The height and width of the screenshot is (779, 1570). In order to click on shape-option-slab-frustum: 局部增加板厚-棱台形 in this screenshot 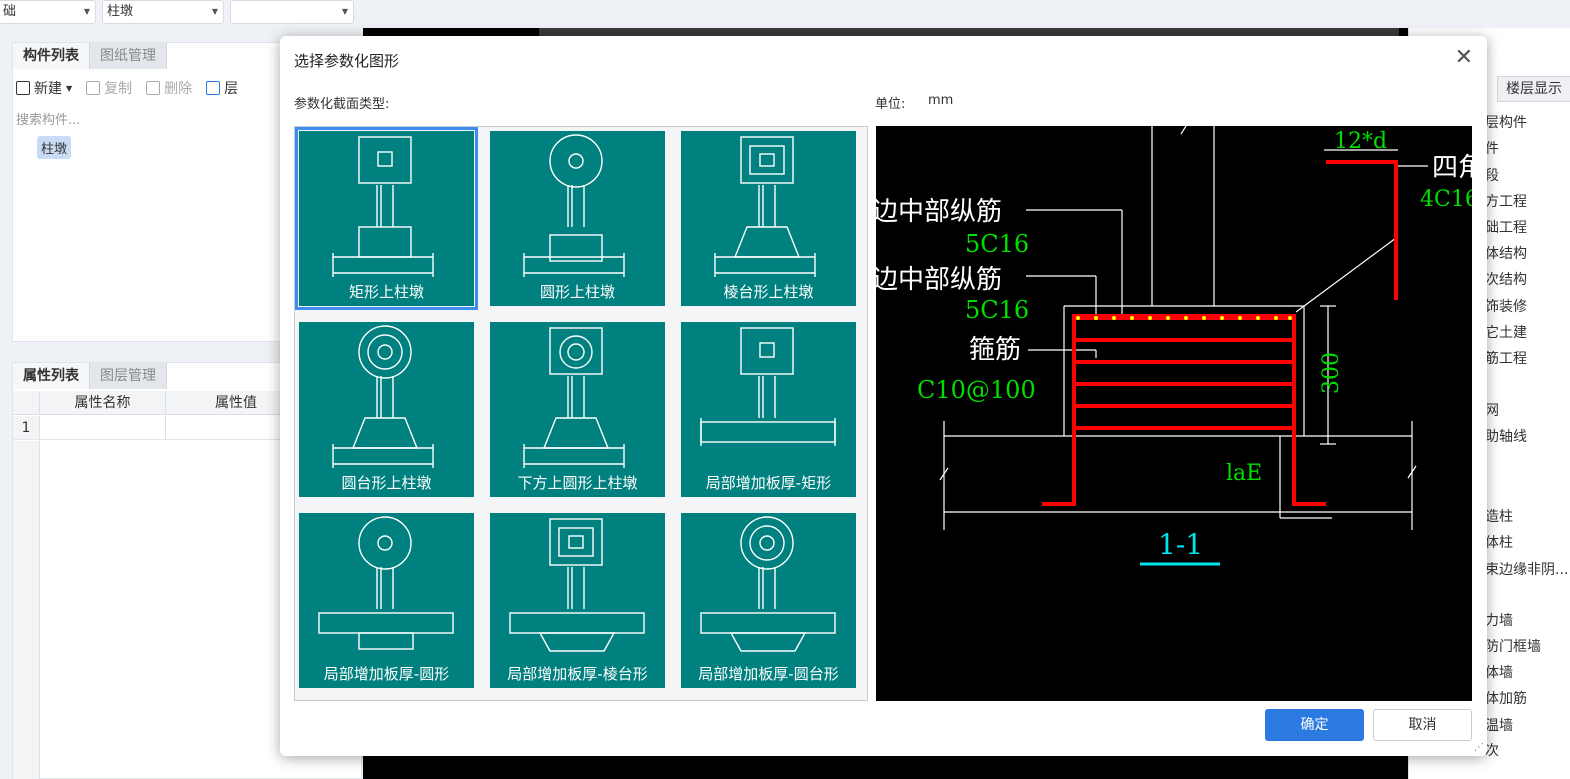, I will do `click(577, 600)`.